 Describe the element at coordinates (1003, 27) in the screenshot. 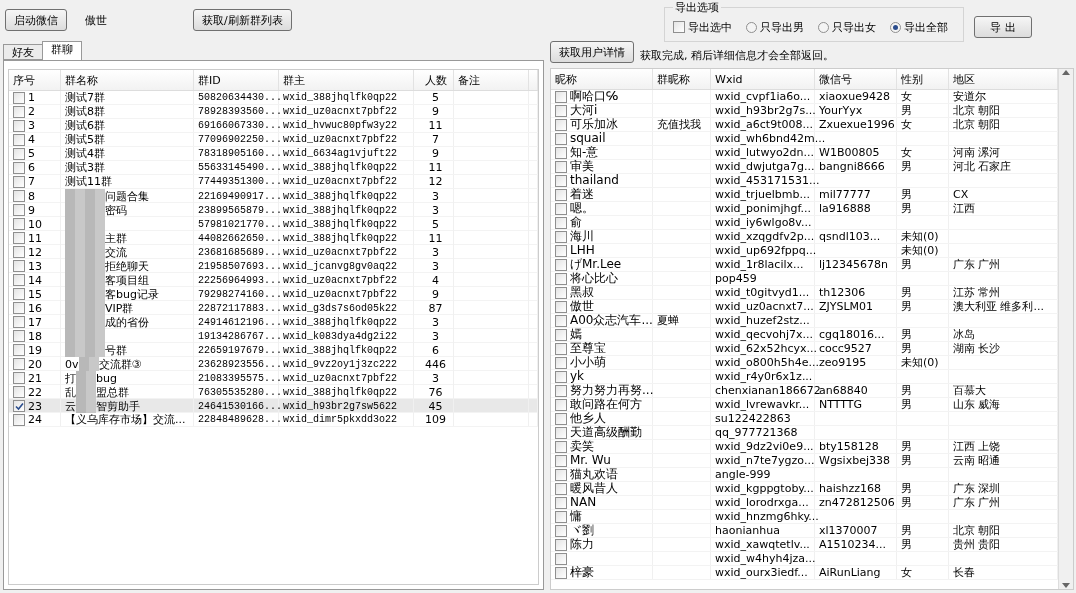

I see `export-button: 导 出` at that location.